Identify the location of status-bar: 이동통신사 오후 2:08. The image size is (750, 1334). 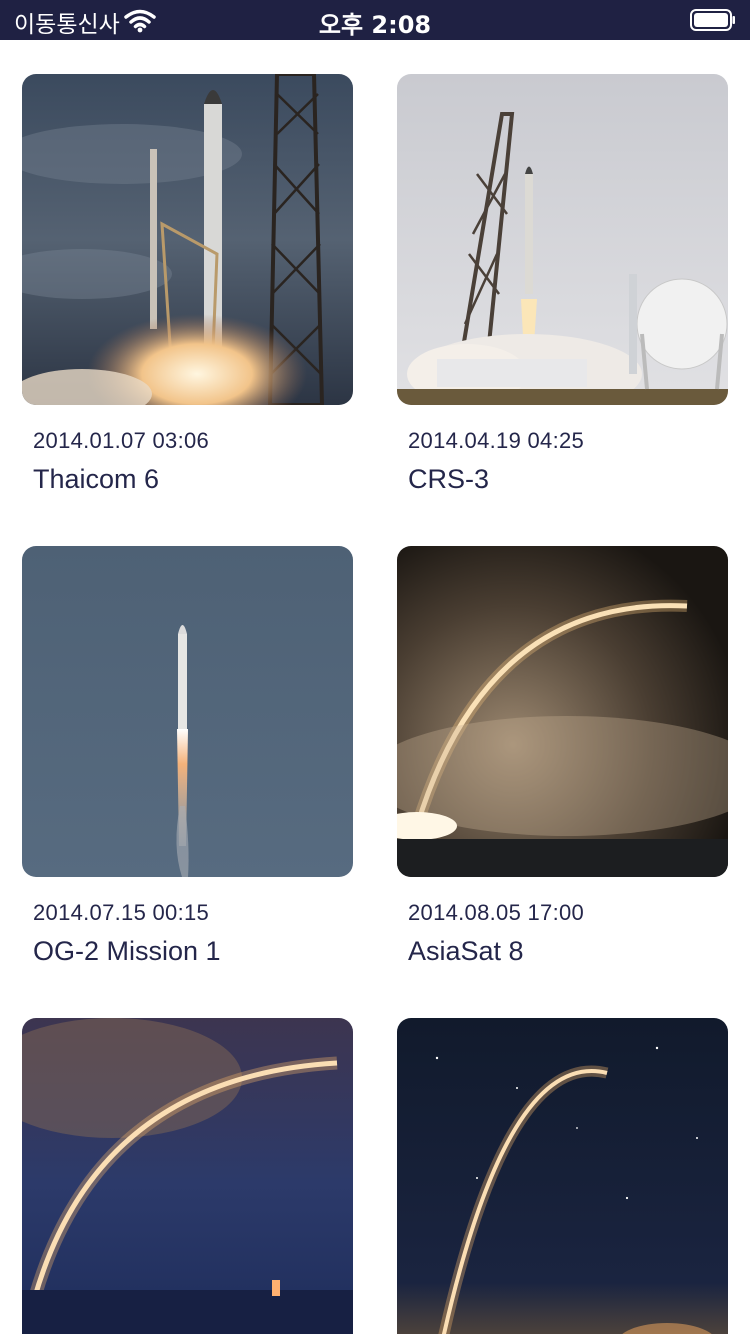
(375, 20).